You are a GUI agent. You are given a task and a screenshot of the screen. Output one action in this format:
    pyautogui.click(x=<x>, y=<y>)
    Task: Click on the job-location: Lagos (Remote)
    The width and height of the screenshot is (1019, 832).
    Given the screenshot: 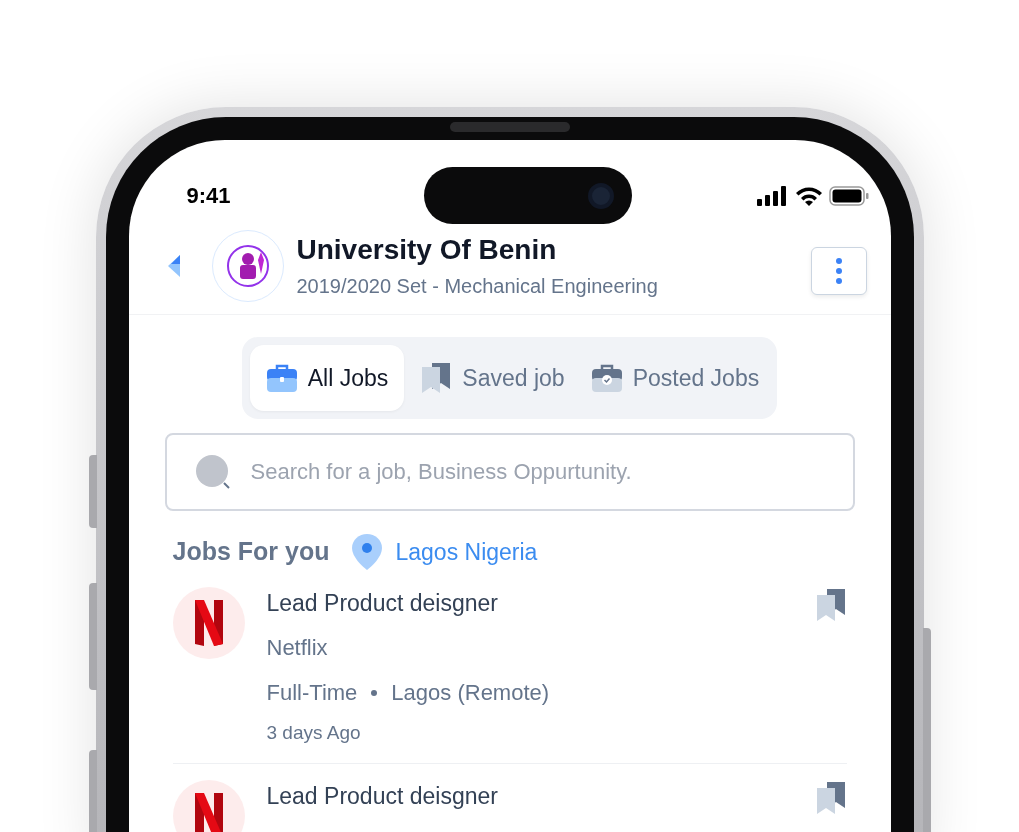 What is the action you would take?
    pyautogui.click(x=470, y=693)
    